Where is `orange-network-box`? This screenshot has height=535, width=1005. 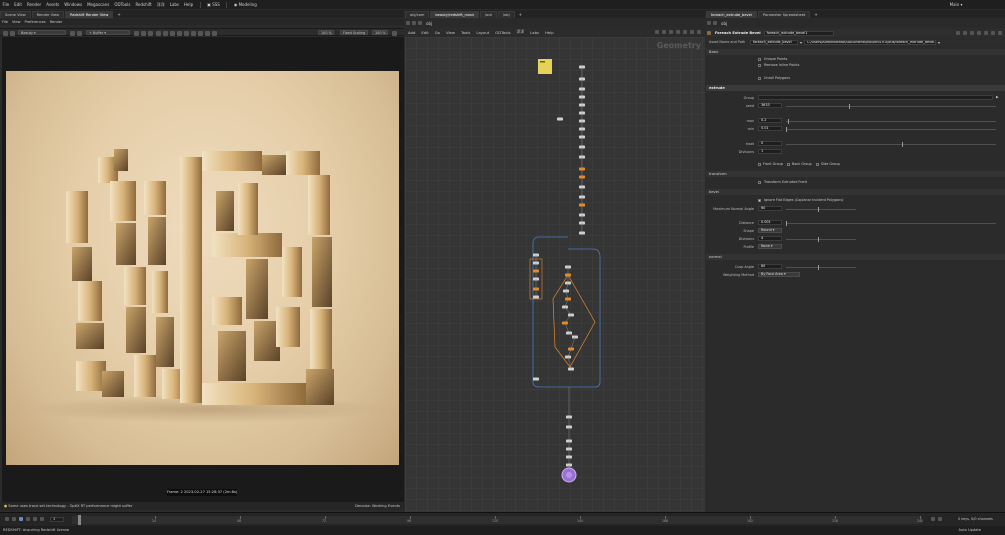 orange-network-box is located at coordinates (574, 321).